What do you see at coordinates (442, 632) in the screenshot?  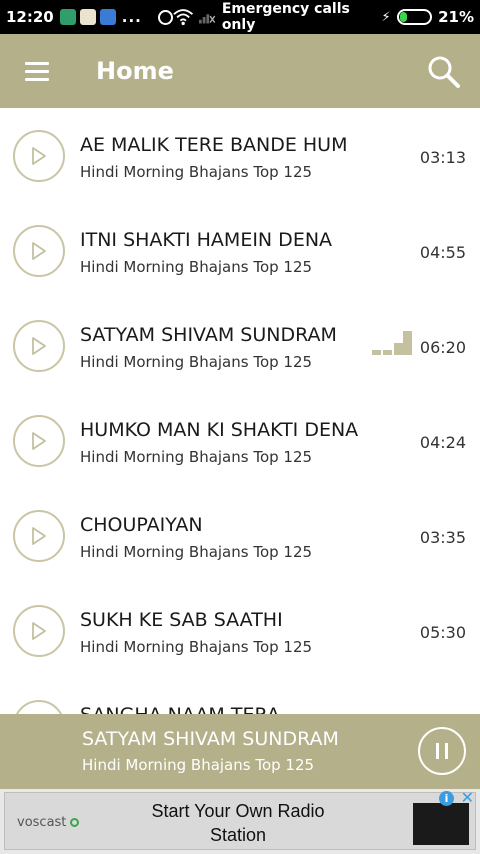 I see `song-duration: 05:30` at bounding box center [442, 632].